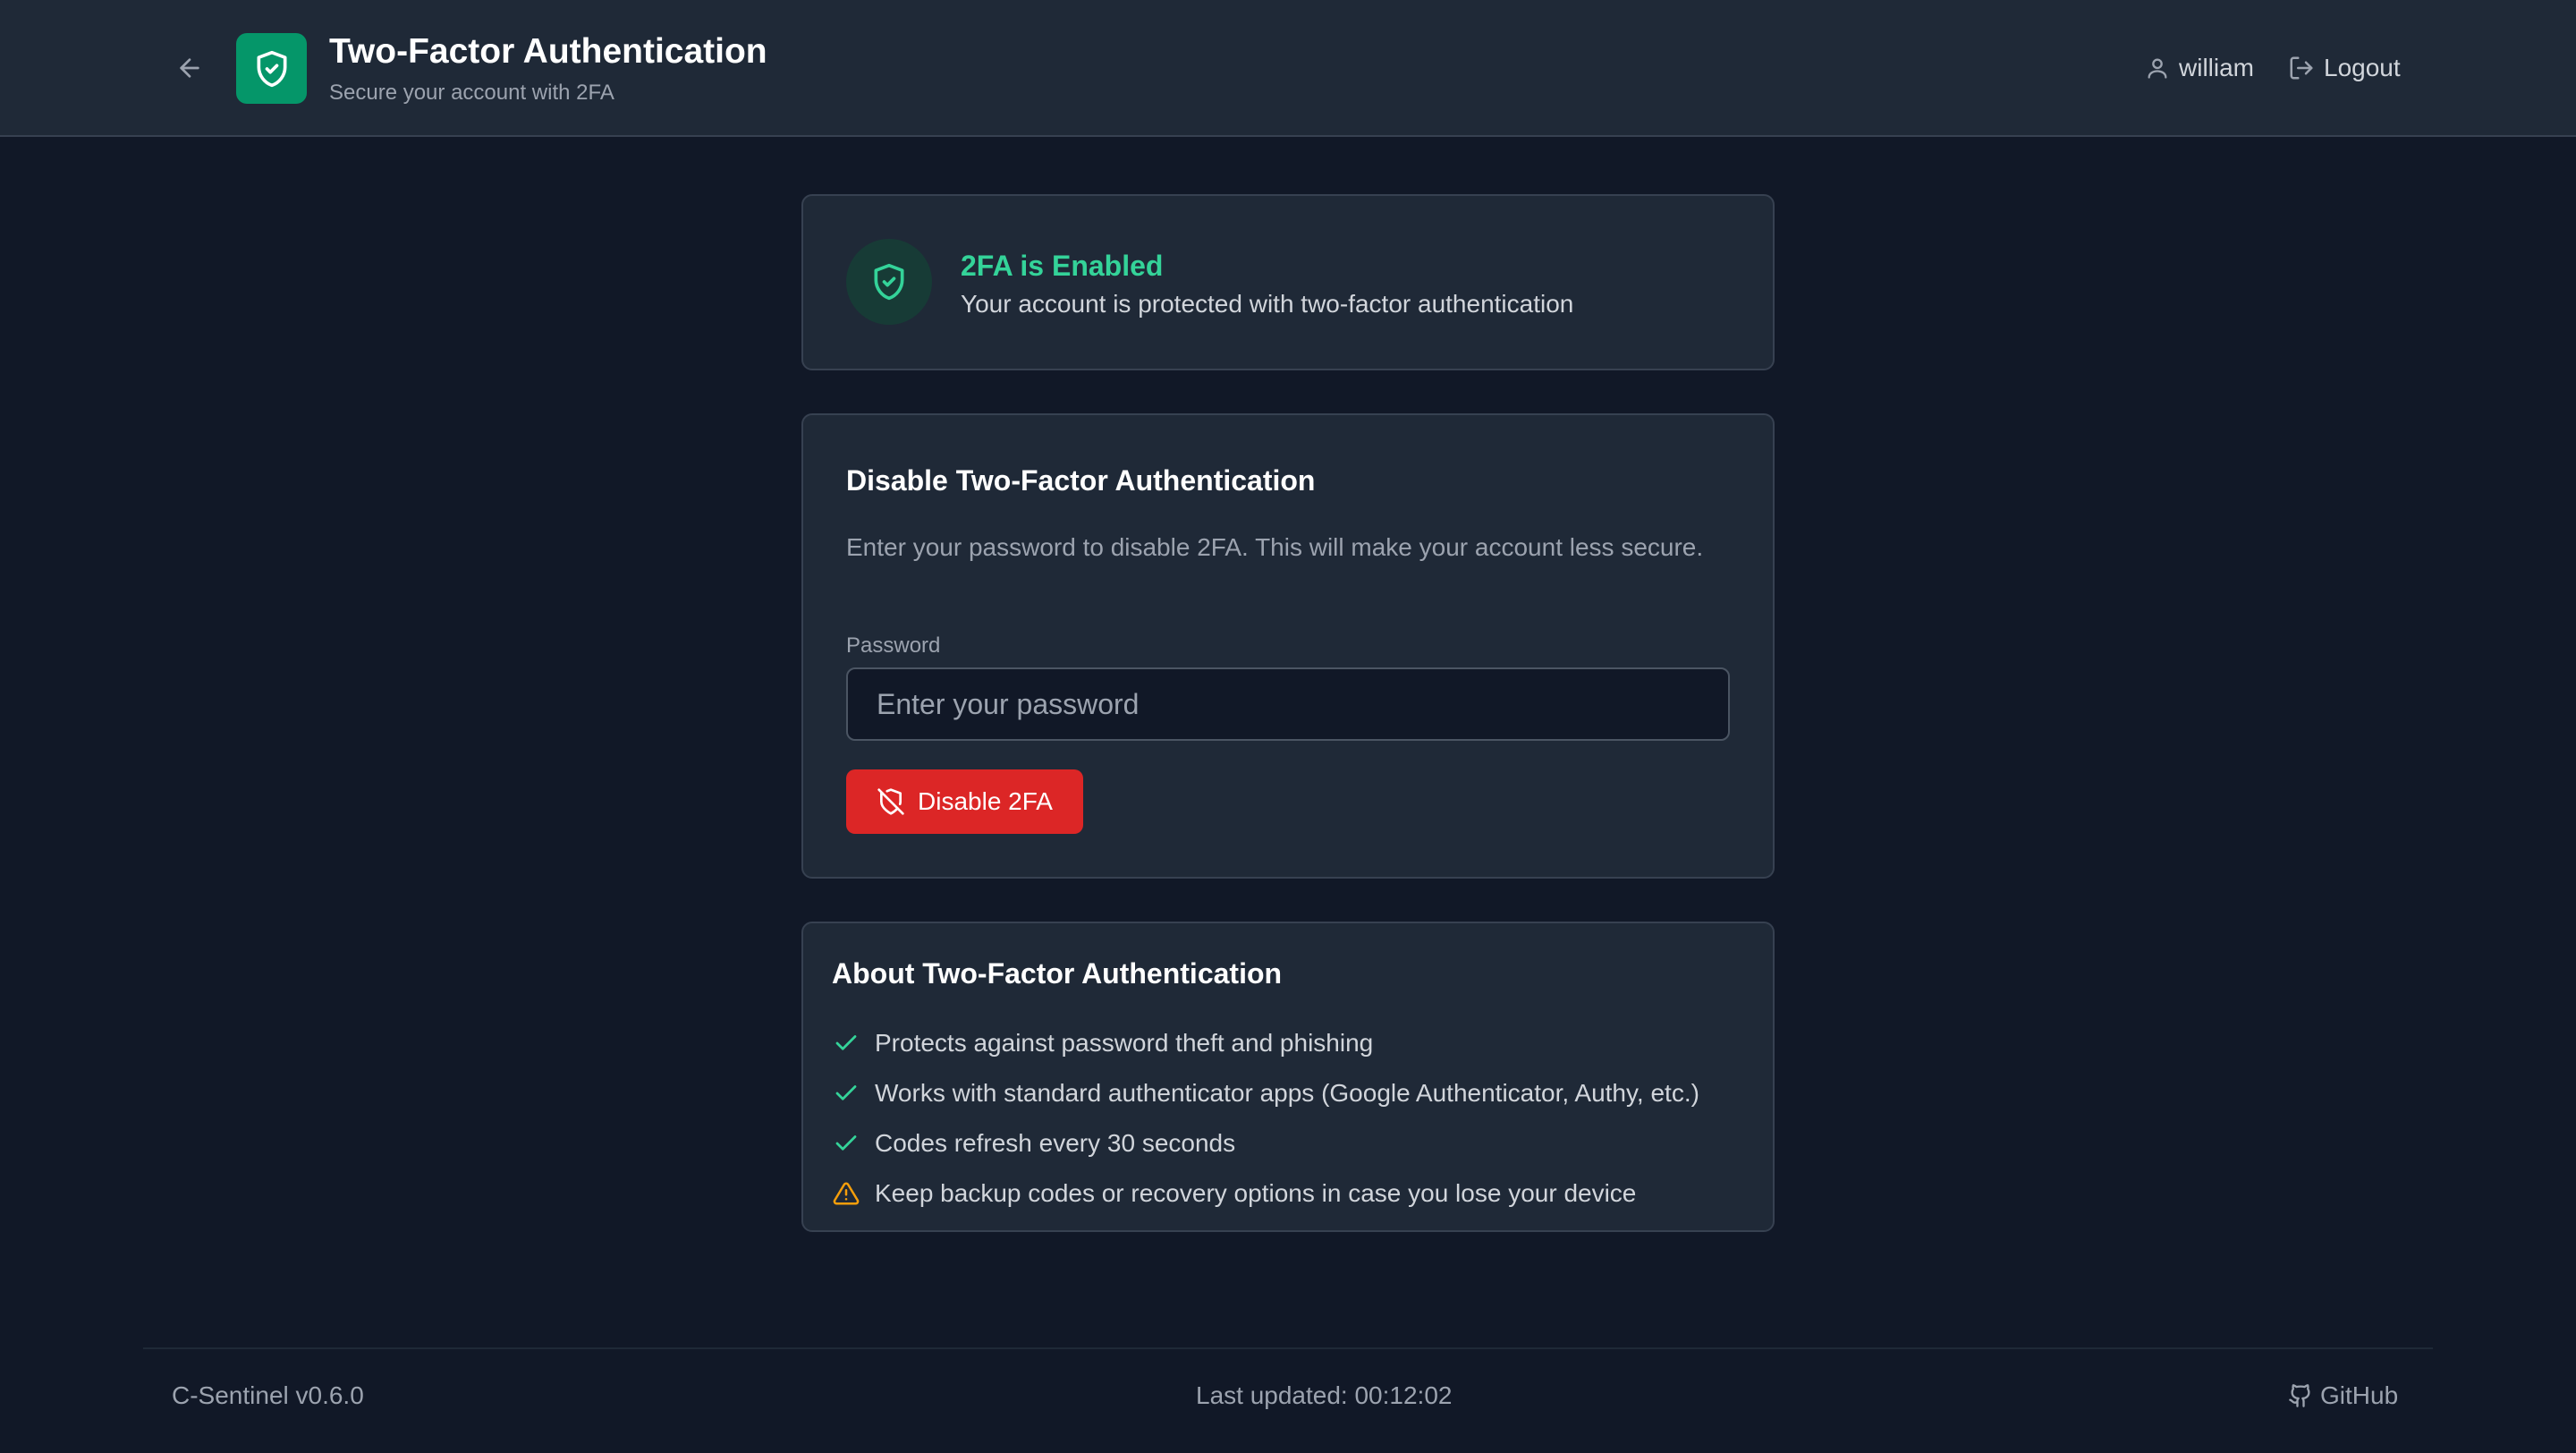 This screenshot has height=1453, width=2576. I want to click on github-link: GitHub, so click(2343, 1396).